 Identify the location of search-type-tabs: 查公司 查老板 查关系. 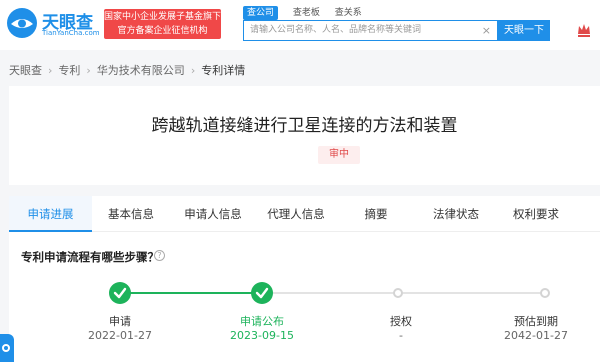
(308, 13).